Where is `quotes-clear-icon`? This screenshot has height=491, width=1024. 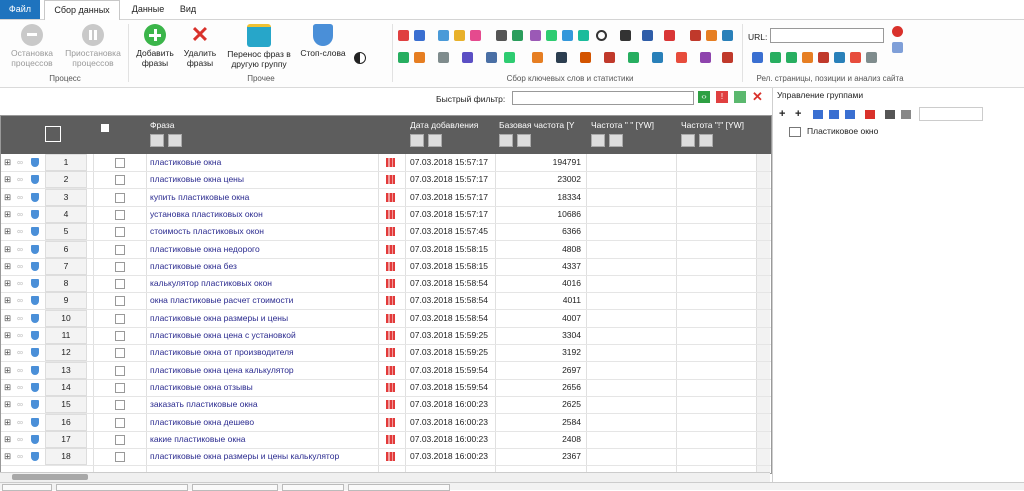 quotes-clear-icon is located at coordinates (616, 140).